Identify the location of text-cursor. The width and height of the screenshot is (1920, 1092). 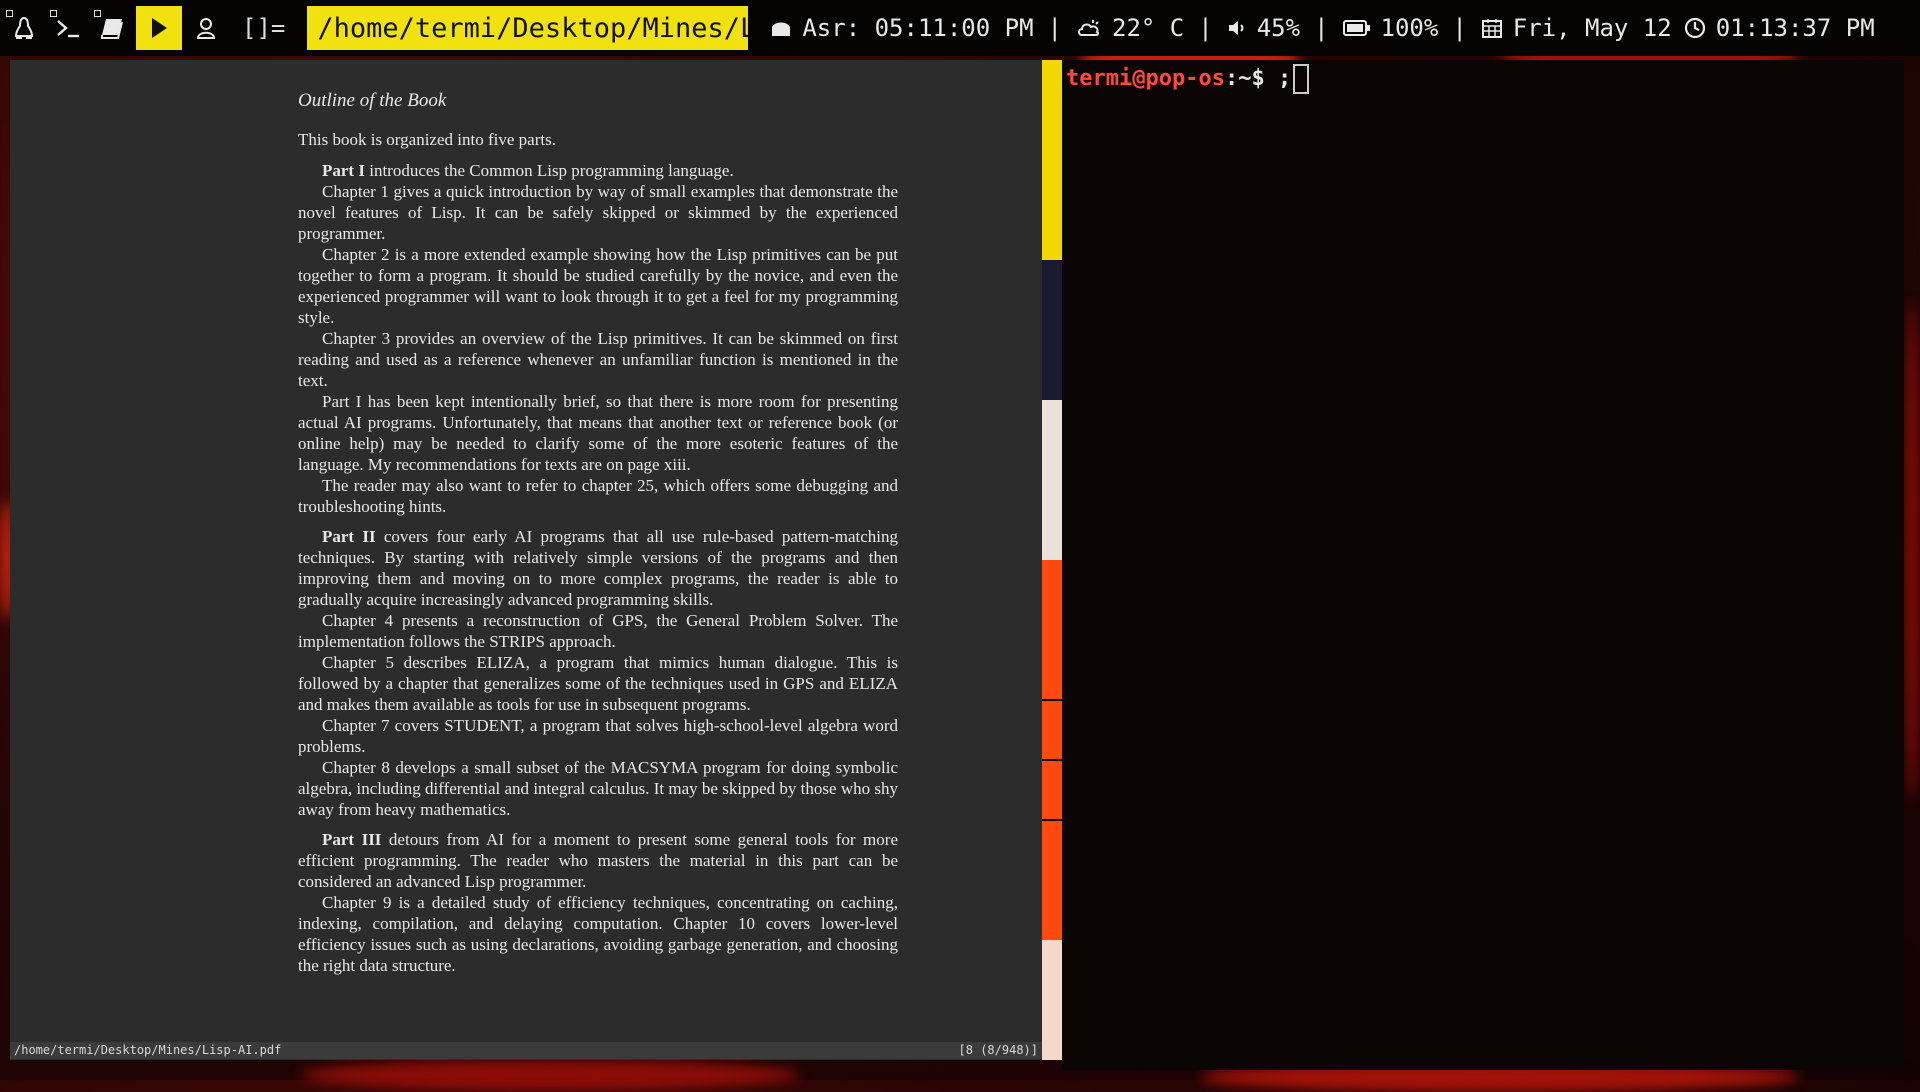
(1301, 79).